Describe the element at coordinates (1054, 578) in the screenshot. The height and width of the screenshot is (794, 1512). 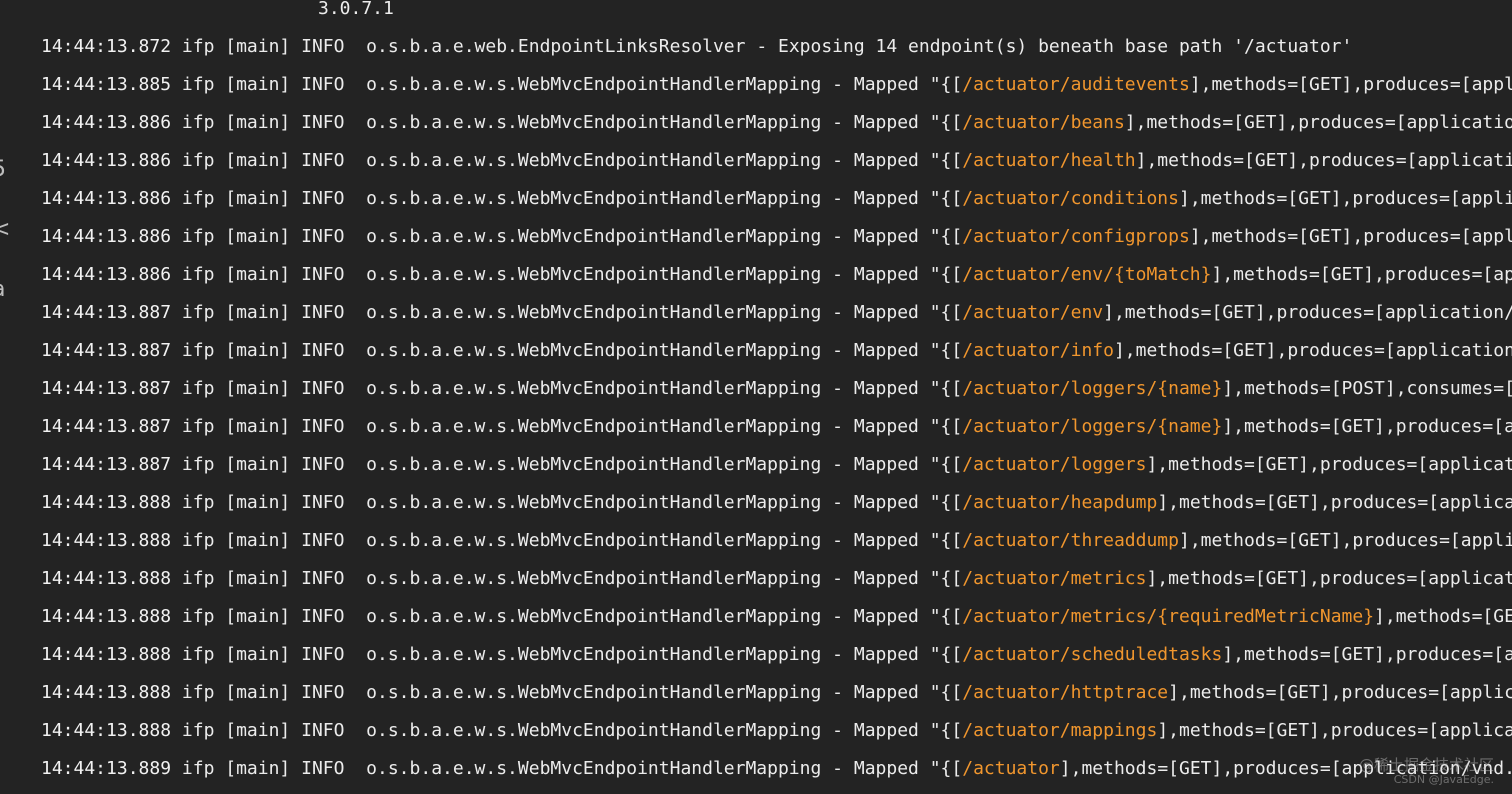
I see `log-endpoint-path: /actuator/metrics` at that location.